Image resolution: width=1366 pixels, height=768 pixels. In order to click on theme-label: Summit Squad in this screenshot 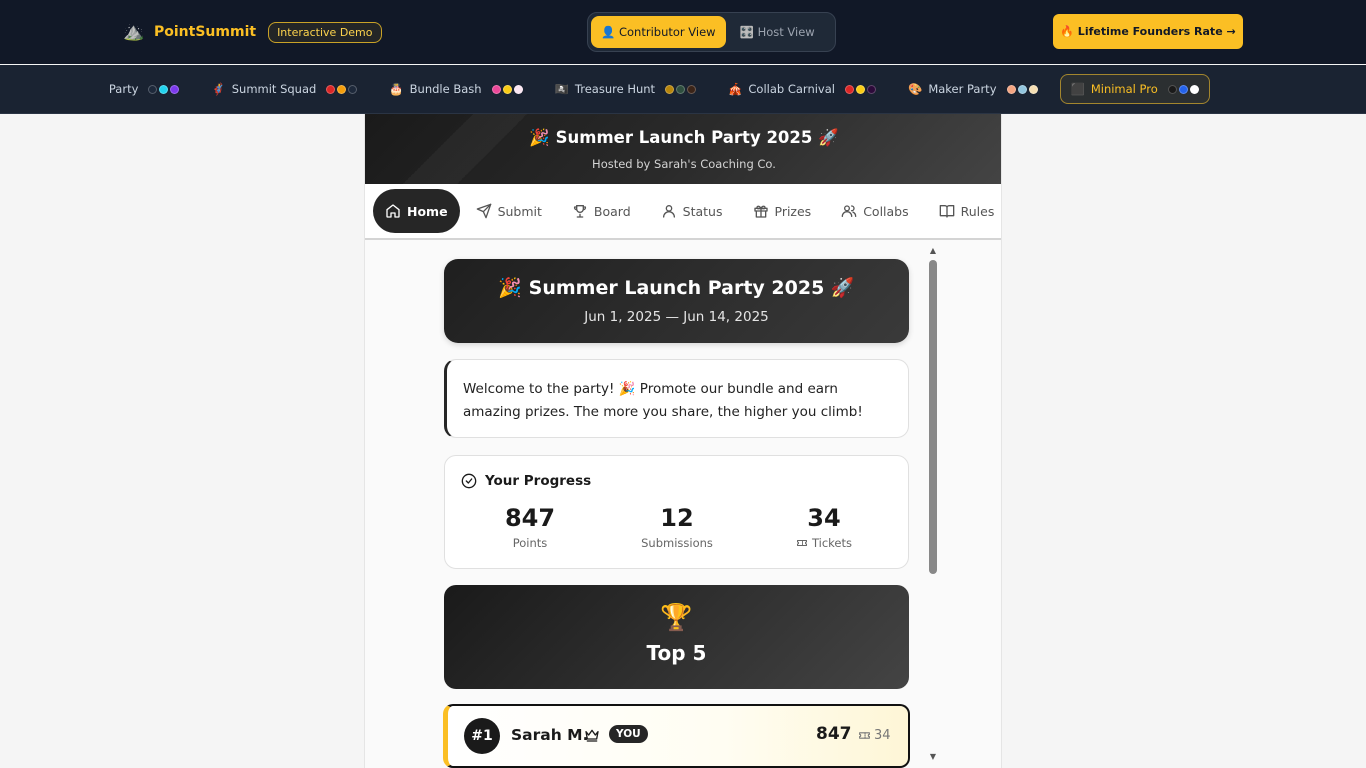, I will do `click(274, 89)`.